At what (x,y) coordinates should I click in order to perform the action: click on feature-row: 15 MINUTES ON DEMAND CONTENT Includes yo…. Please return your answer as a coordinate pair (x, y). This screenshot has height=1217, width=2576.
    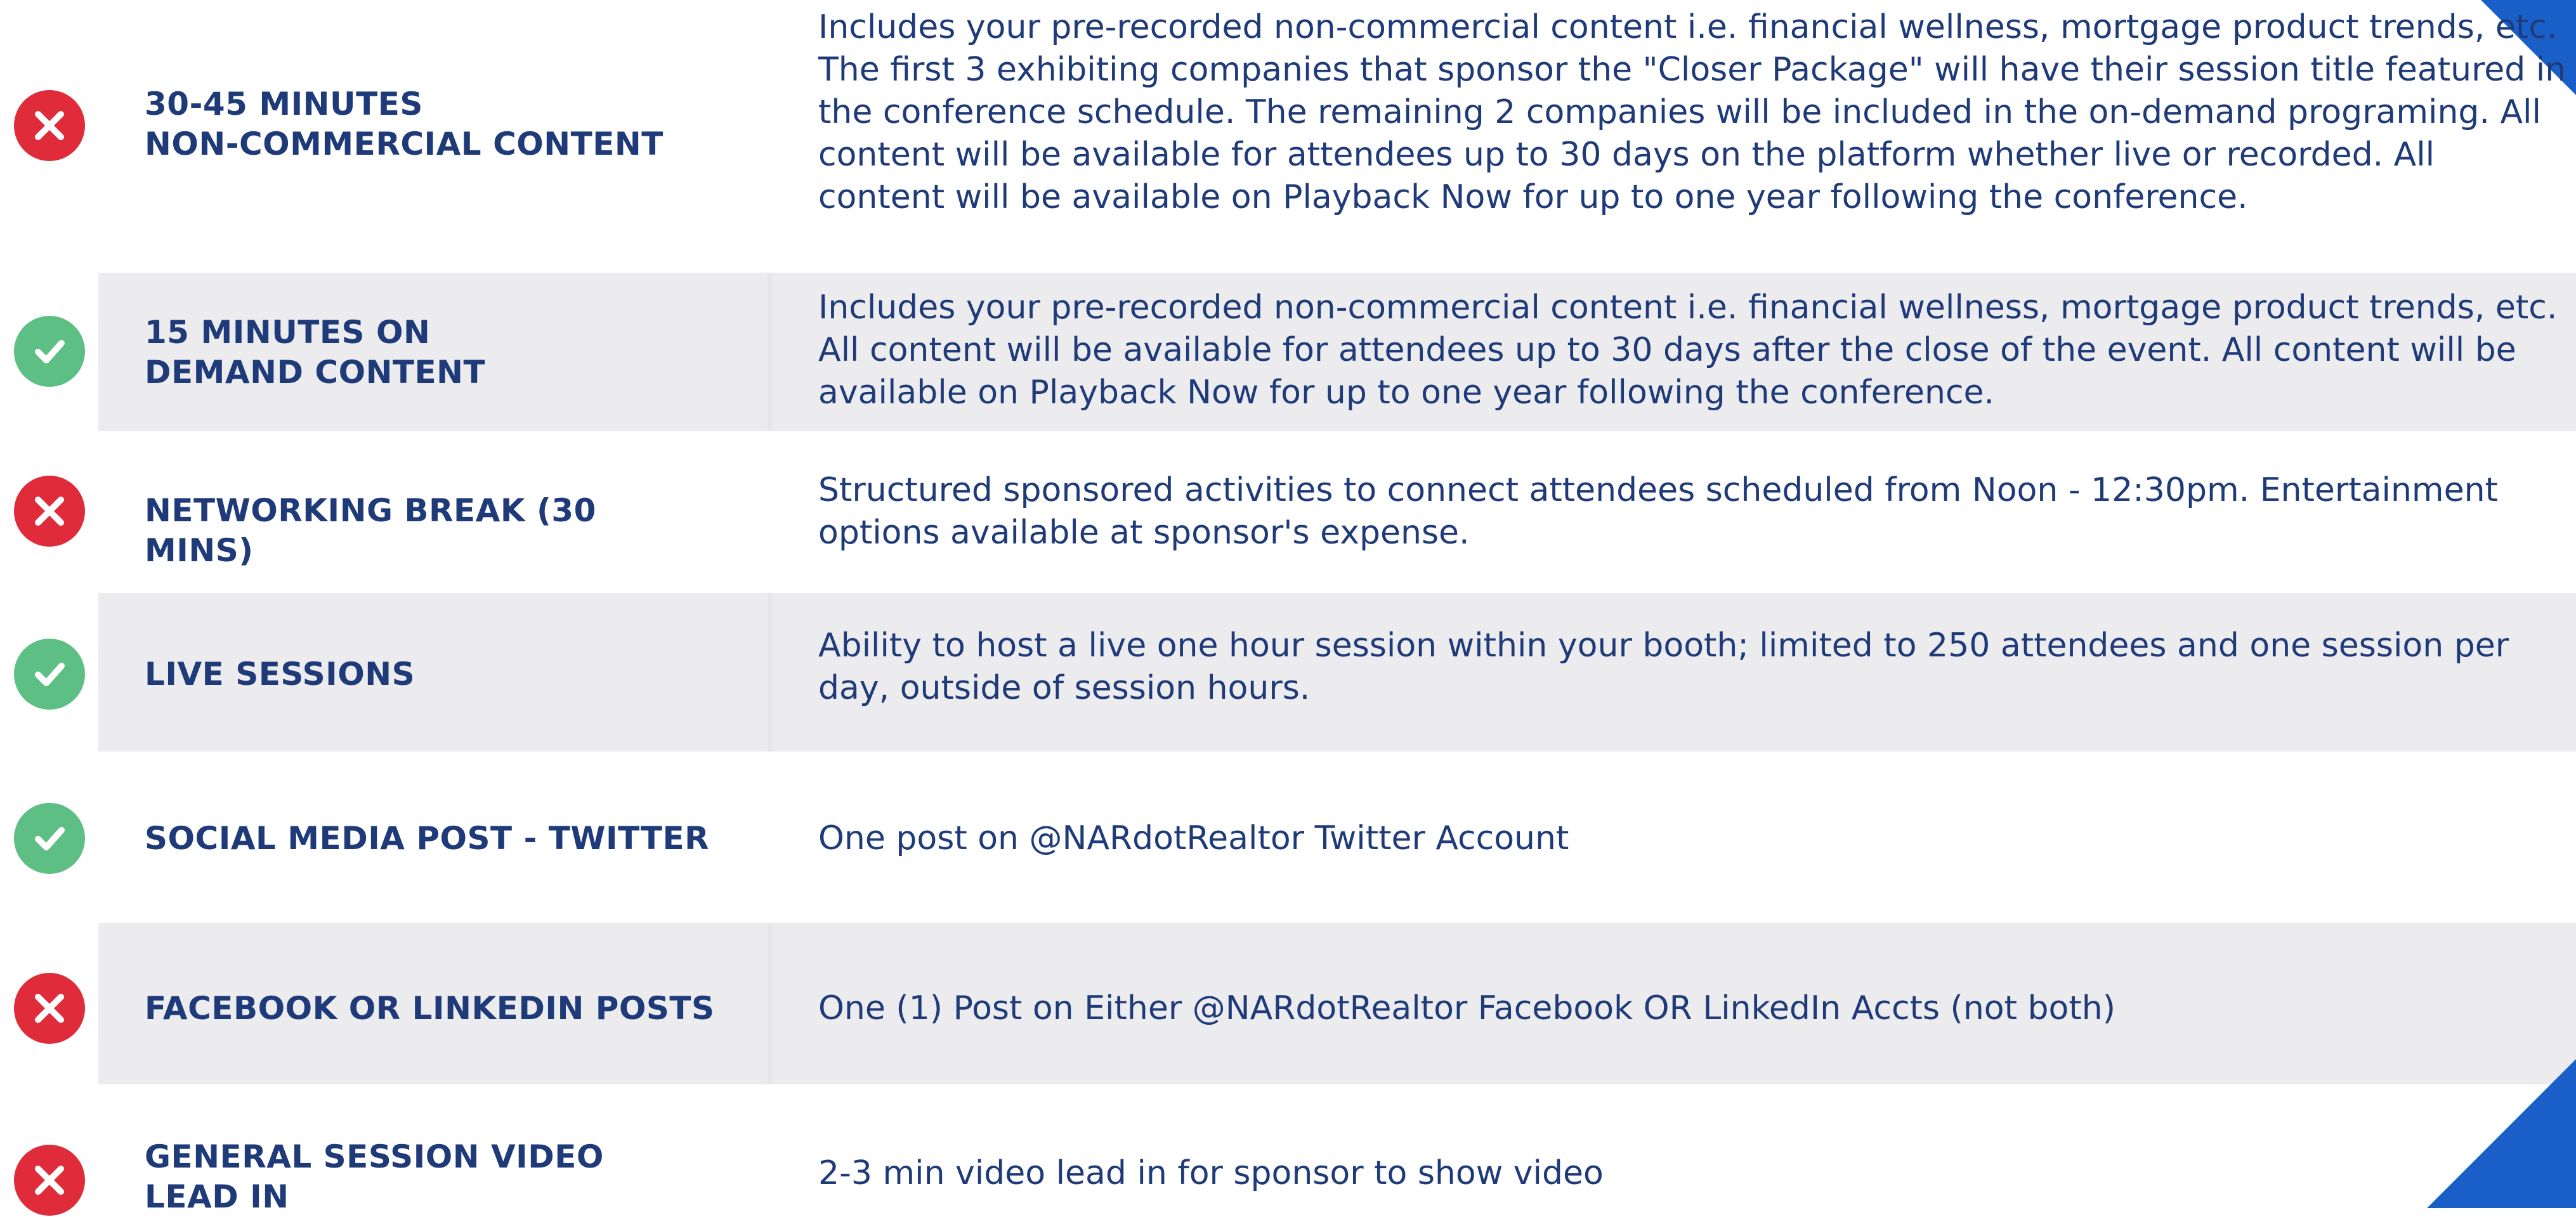
    Looking at the image, I should click on (1288, 352).